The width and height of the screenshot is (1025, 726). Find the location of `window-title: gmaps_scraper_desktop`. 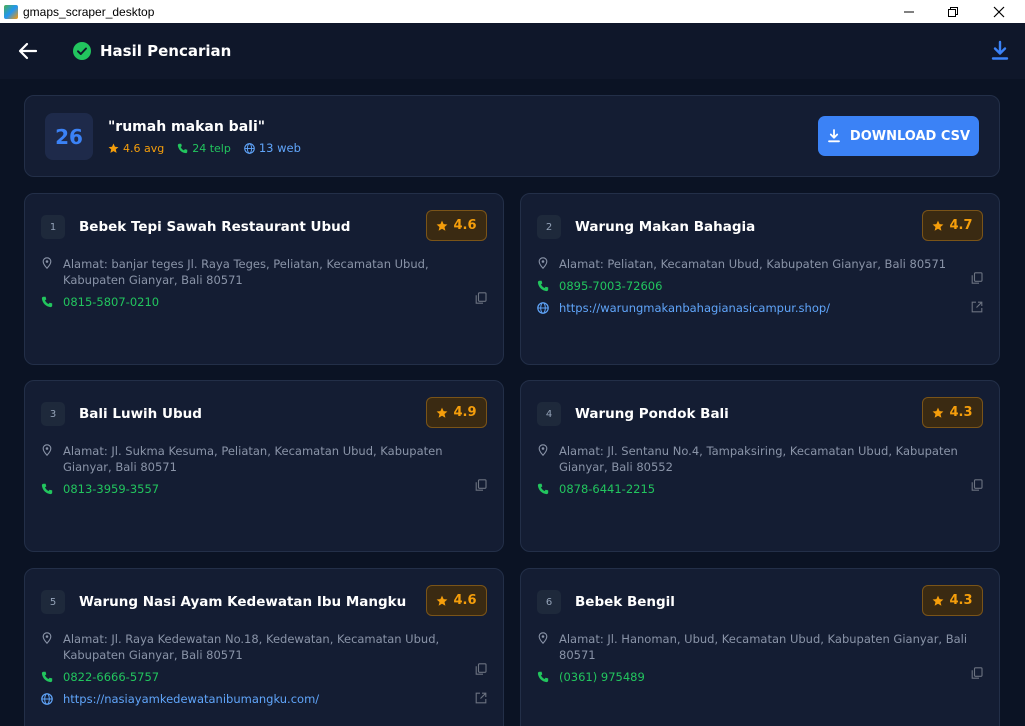

window-title: gmaps_scraper_desktop is located at coordinates (89, 11).